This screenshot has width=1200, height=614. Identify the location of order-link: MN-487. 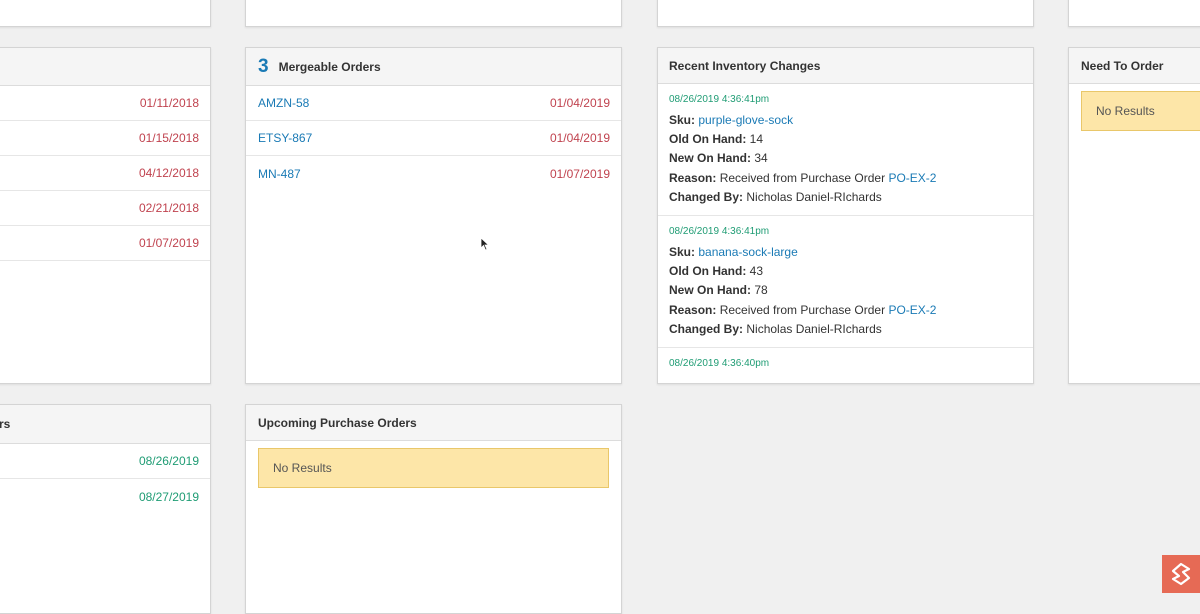
(279, 174).